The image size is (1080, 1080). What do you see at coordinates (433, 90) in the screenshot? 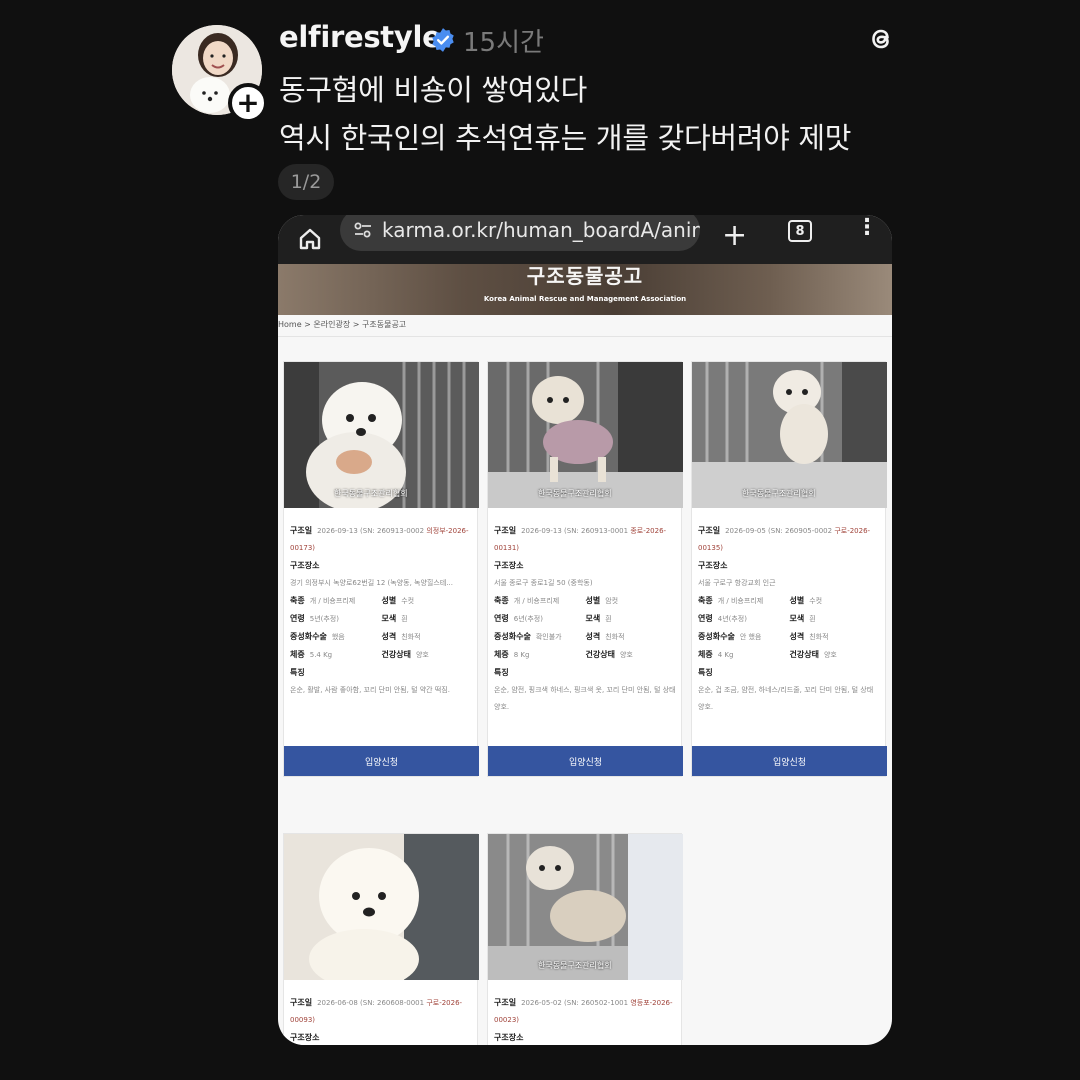
I see `post-text-line-1: 동구협에 비숑이 쌓여있다` at bounding box center [433, 90].